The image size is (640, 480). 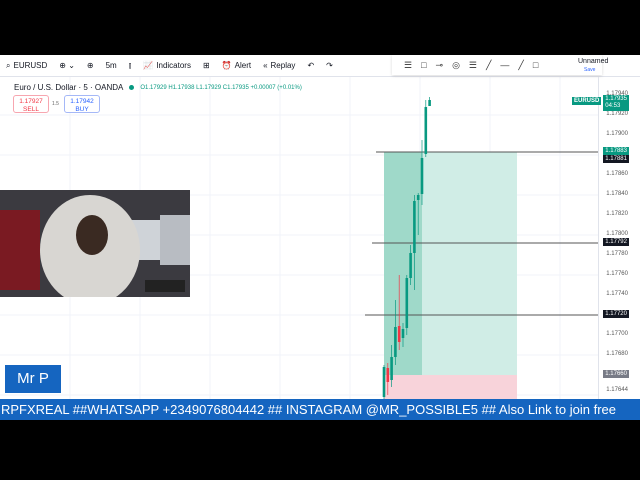 I want to click on rectangle-icon: □, so click(x=423, y=65).